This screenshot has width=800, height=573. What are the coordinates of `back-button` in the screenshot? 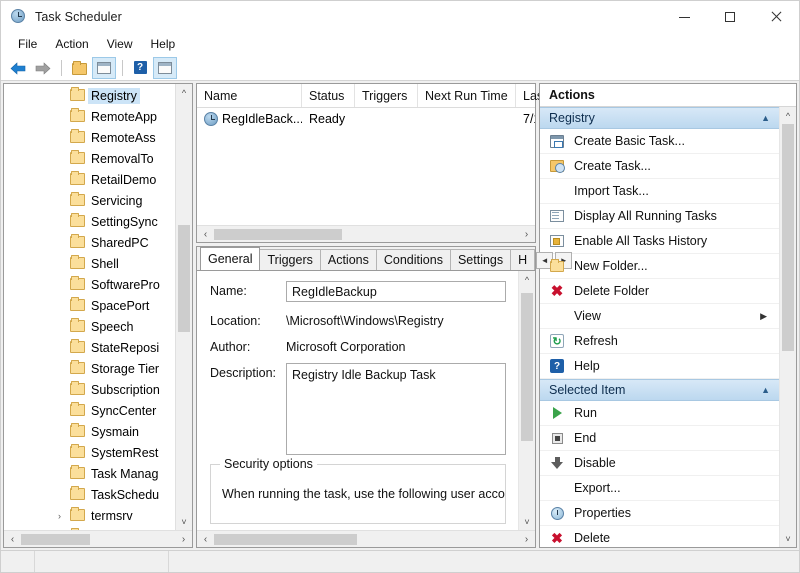 It's located at (18, 68).